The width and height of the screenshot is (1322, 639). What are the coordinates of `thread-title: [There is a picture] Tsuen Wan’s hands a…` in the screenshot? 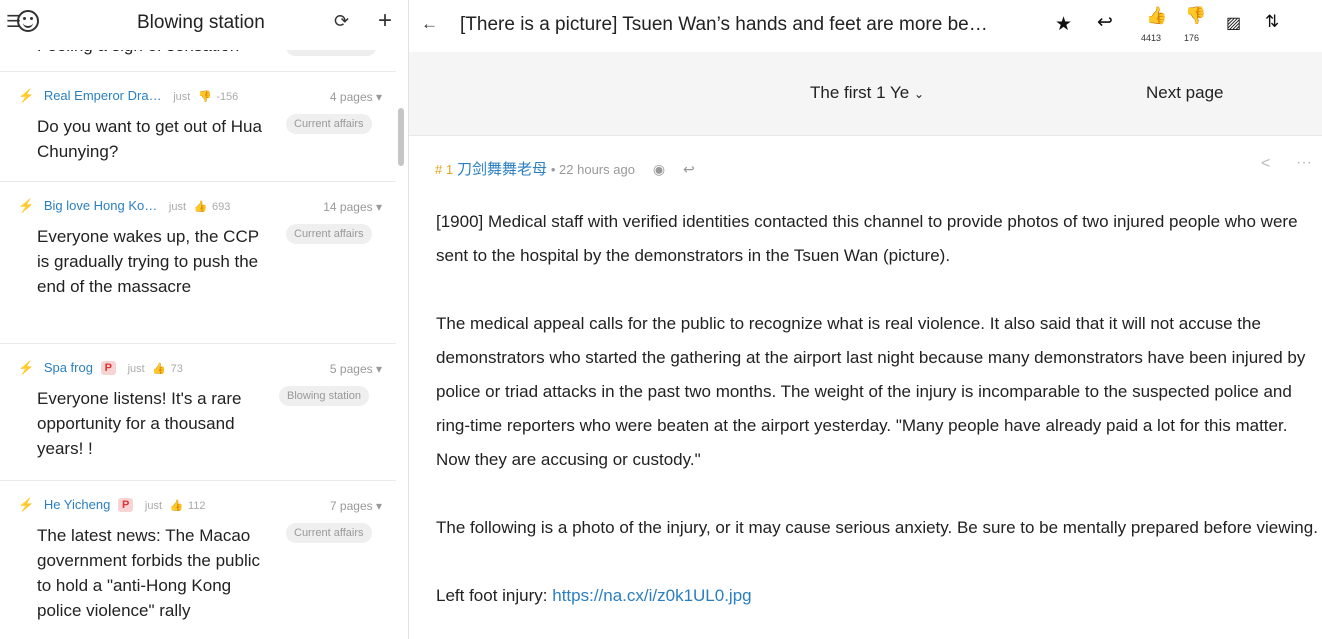 It's located at (724, 24).